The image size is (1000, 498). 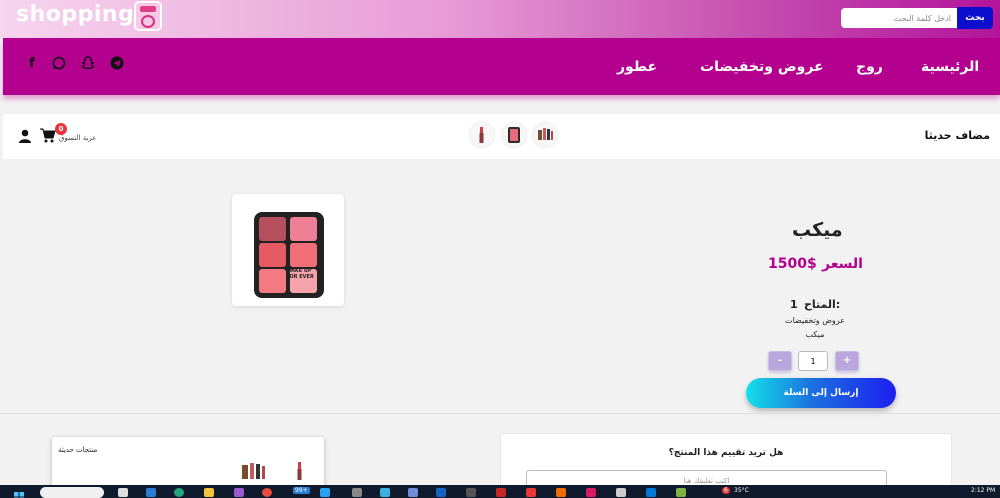 I want to click on product-image: MAKE UP FOR EVER, so click(x=288, y=250).